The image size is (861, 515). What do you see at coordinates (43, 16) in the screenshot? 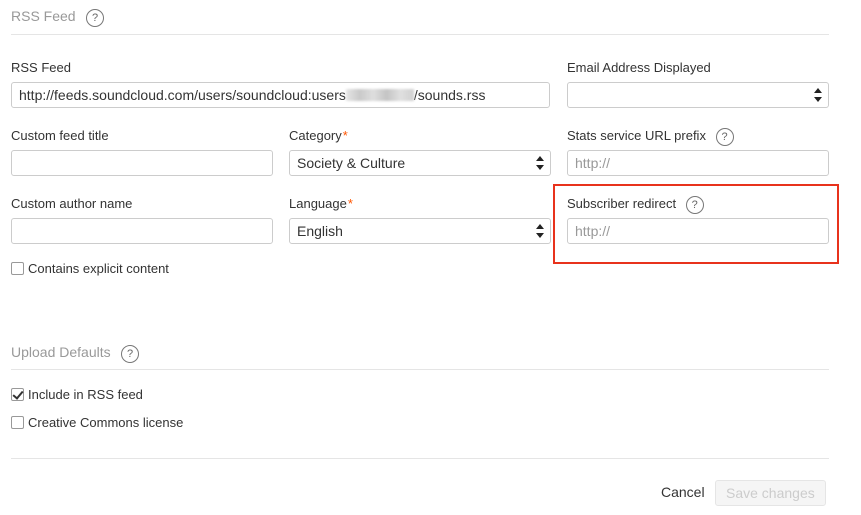
I see `rss-section-title: RSS Feed` at bounding box center [43, 16].